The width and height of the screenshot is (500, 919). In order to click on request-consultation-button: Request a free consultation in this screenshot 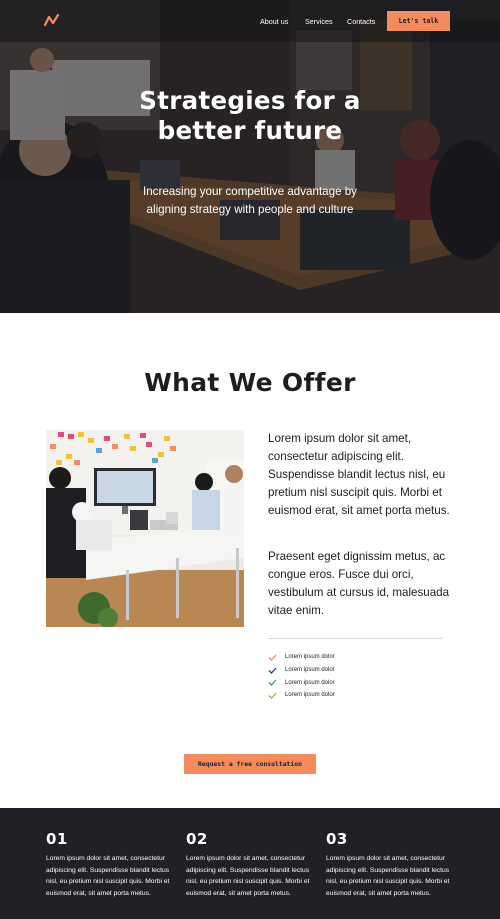, I will do `click(250, 764)`.